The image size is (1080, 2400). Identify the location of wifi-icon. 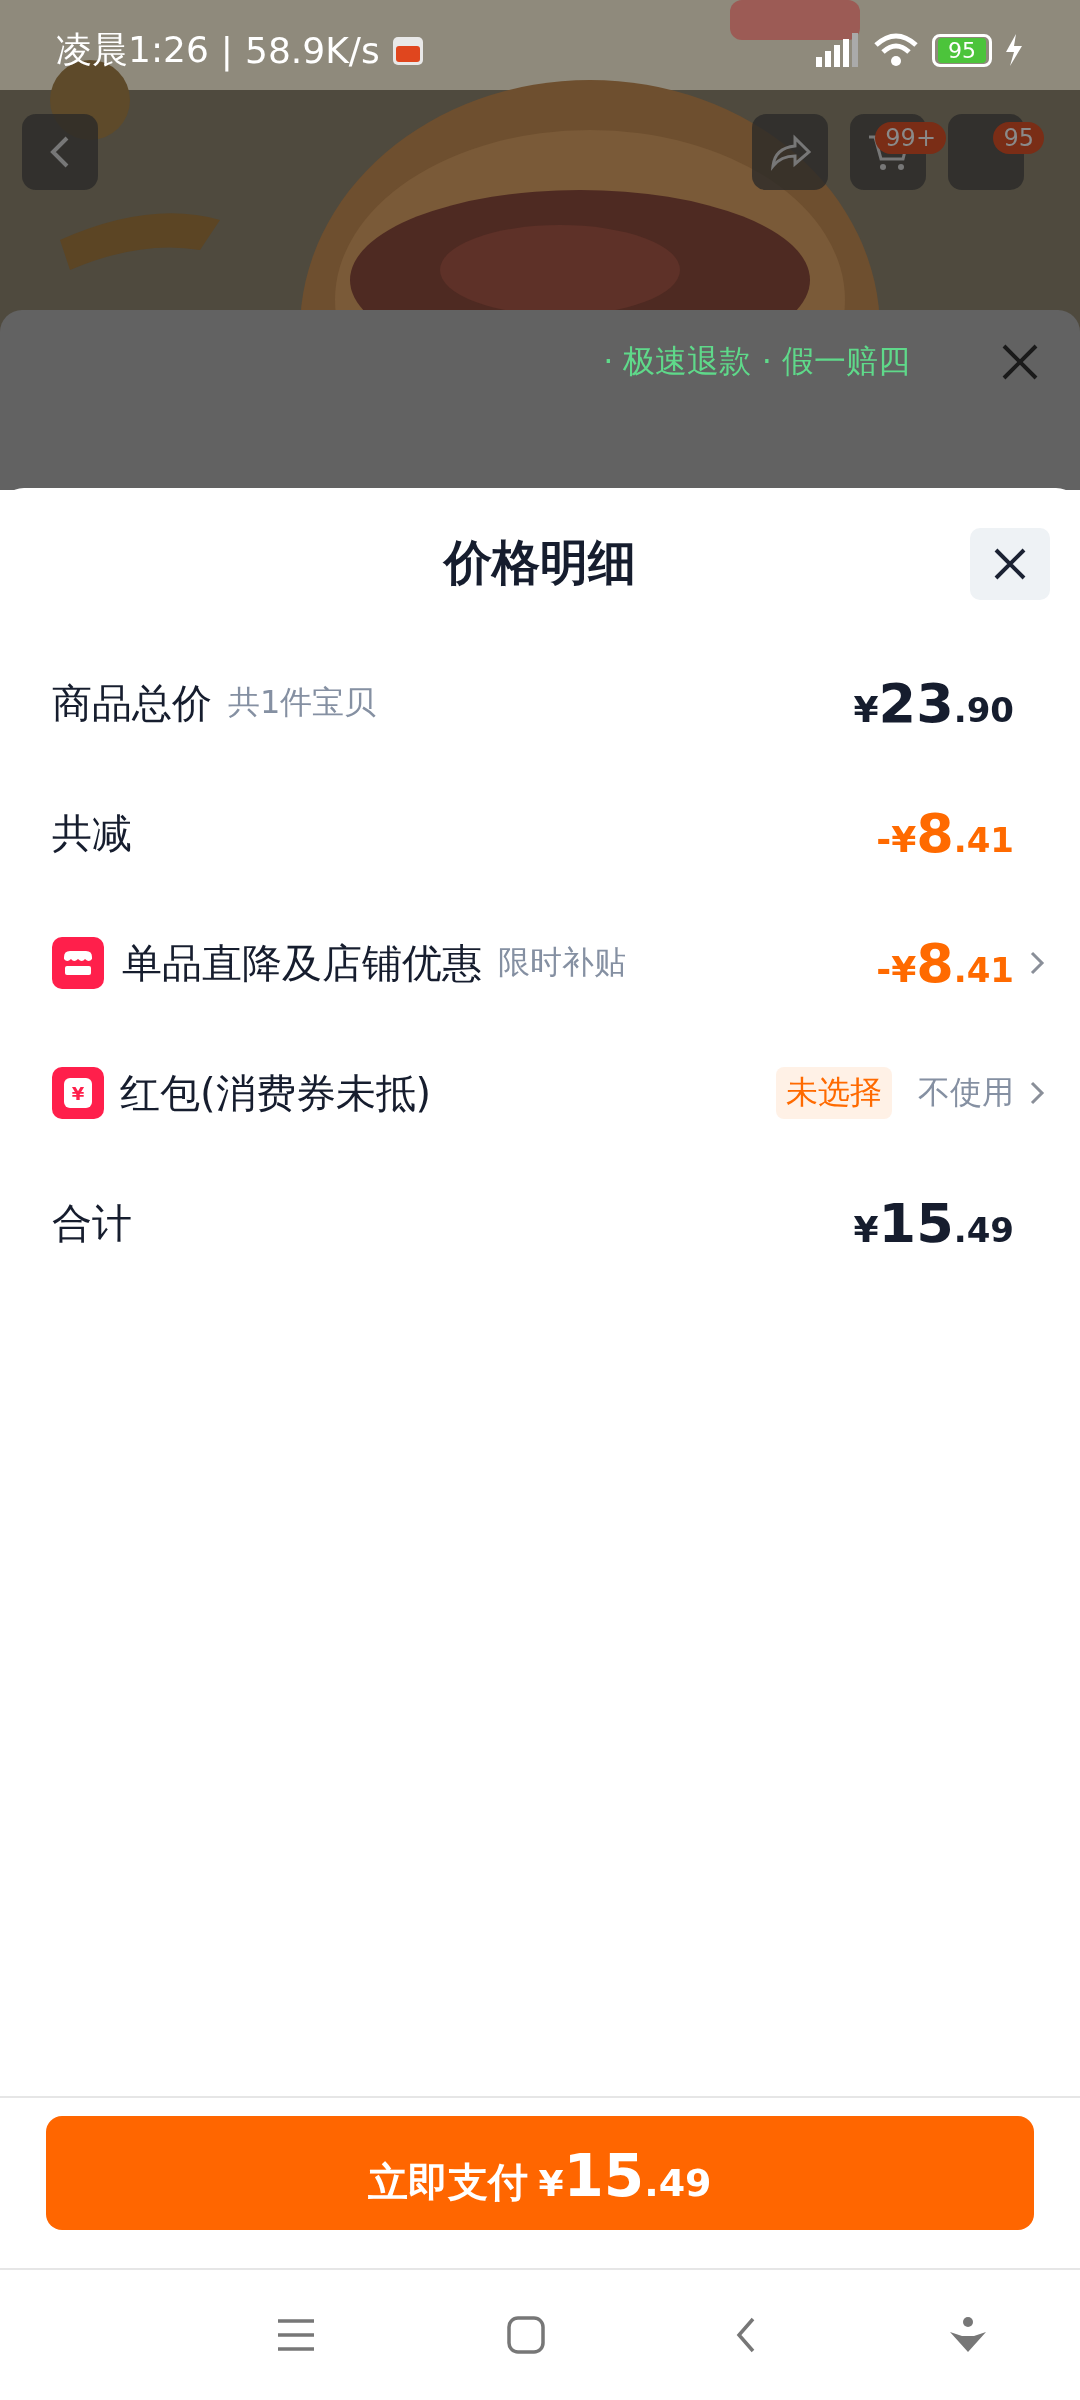
(896, 50).